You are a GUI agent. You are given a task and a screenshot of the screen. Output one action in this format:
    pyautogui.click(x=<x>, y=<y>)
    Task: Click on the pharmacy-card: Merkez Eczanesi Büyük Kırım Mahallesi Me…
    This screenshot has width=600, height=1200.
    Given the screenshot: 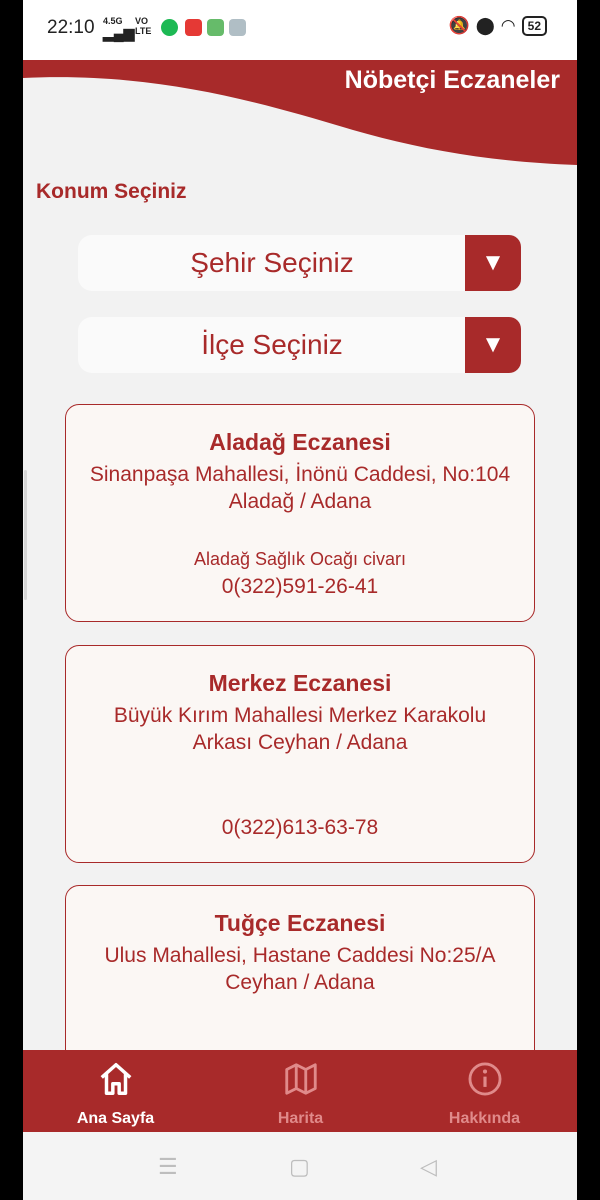 What is the action you would take?
    pyautogui.click(x=300, y=754)
    